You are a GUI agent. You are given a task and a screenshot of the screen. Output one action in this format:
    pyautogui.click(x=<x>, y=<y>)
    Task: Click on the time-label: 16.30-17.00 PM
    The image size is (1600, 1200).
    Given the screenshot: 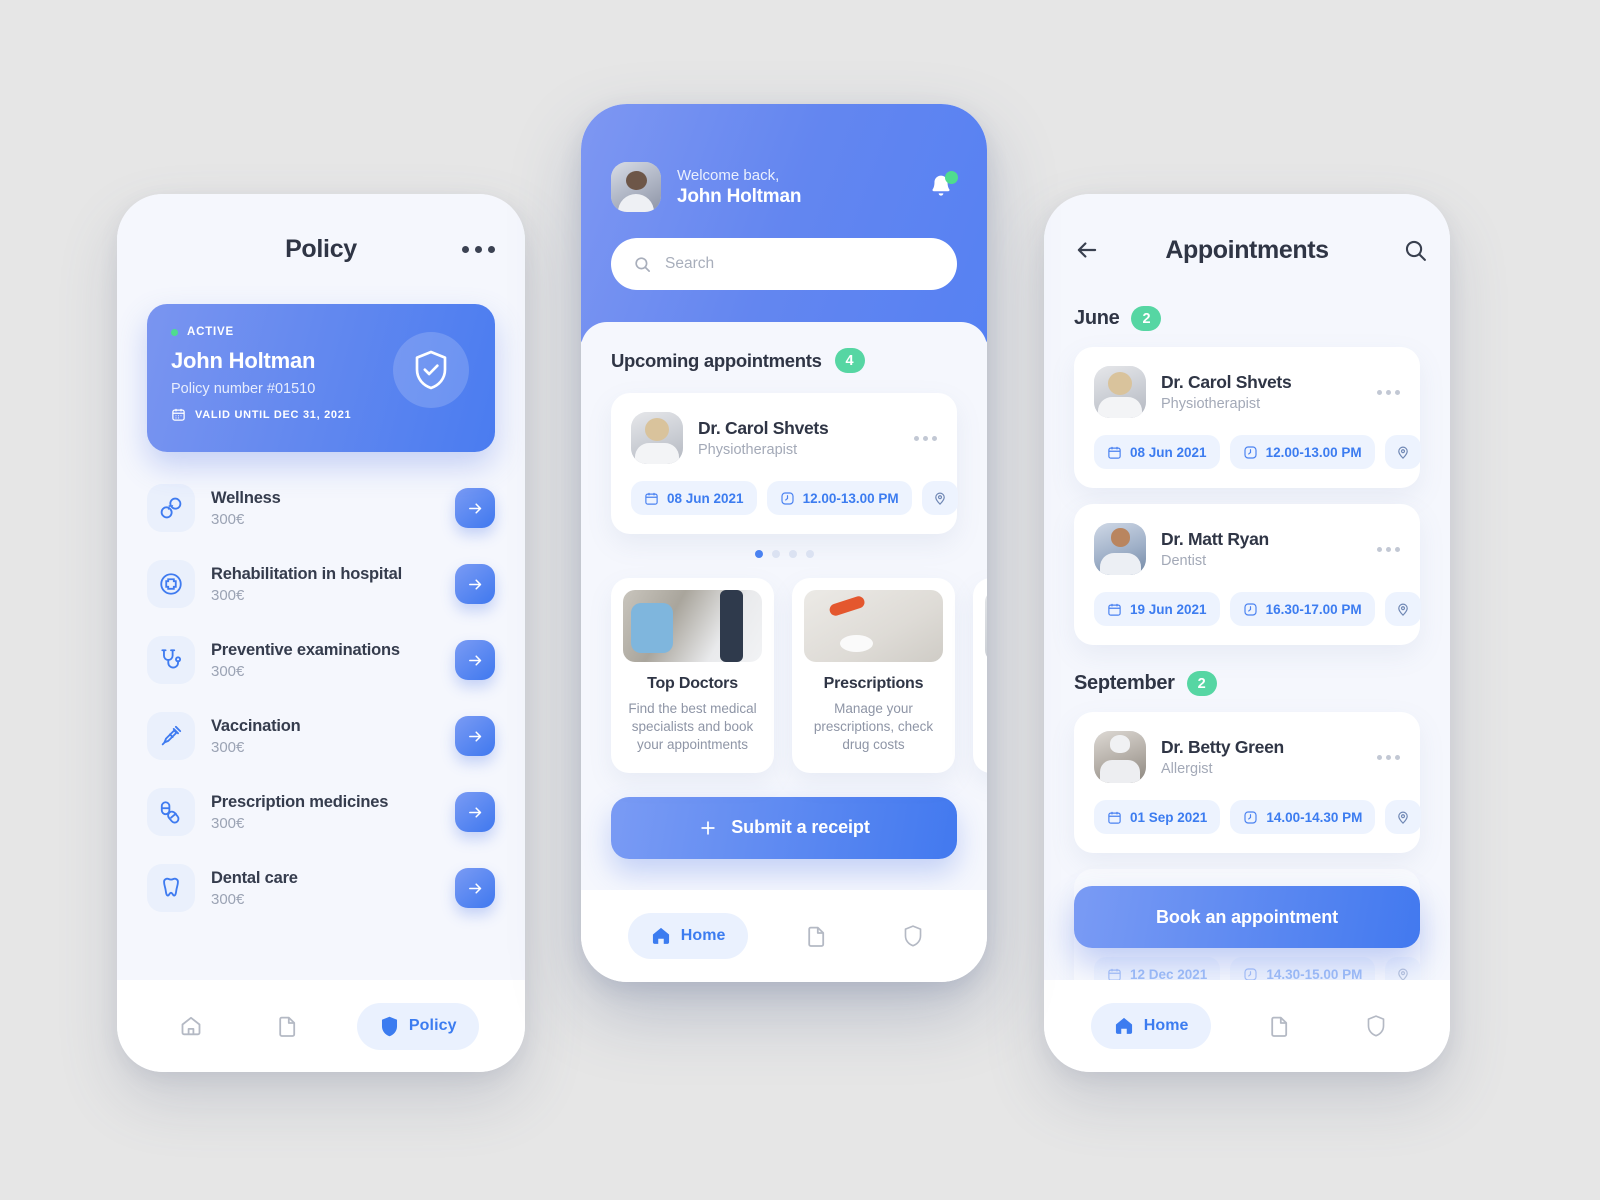 What is the action you would take?
    pyautogui.click(x=1313, y=609)
    